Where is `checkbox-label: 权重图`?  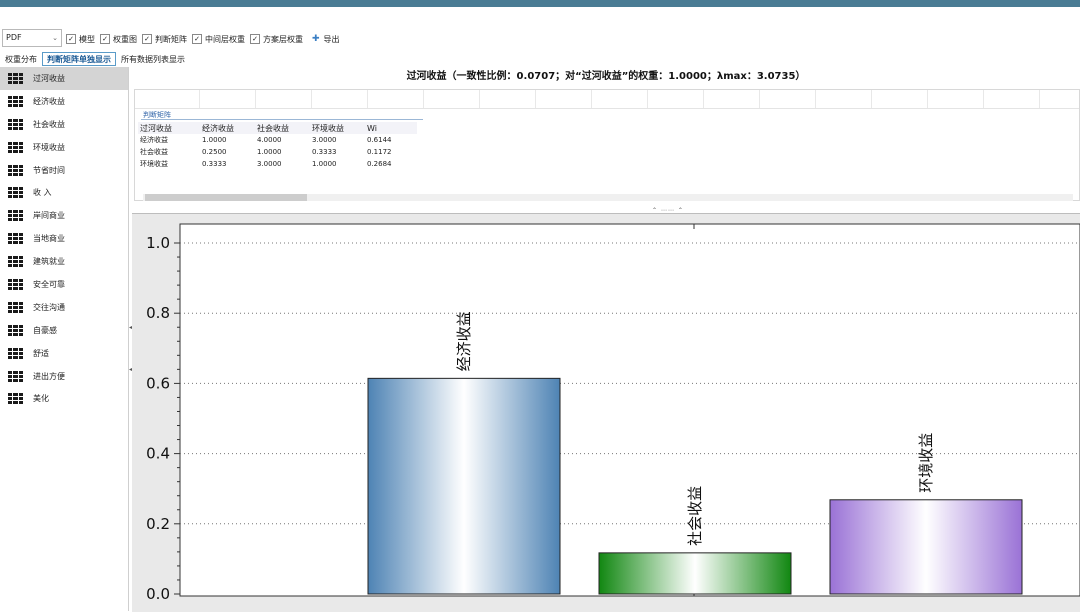
checkbox-label: 权重图 is located at coordinates (125, 39).